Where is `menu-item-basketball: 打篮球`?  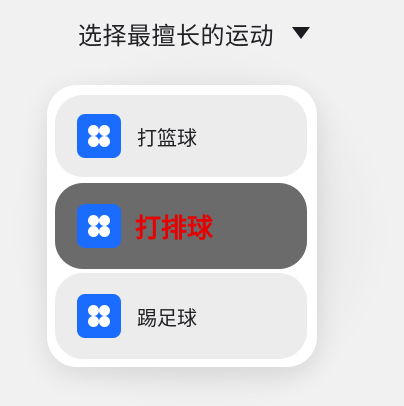 menu-item-basketball: 打篮球 is located at coordinates (181, 136).